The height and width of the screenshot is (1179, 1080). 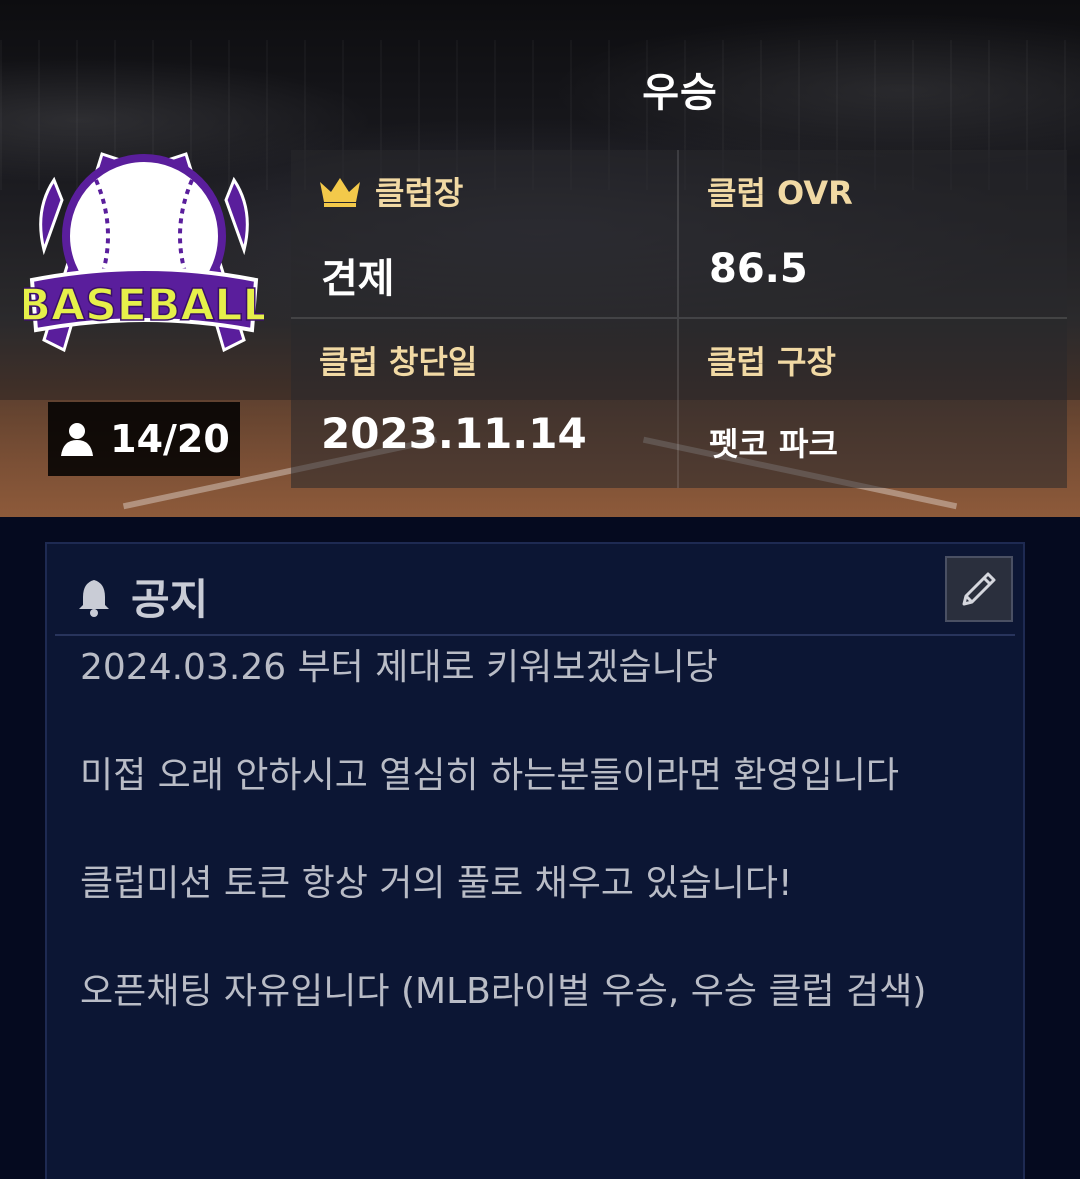 What do you see at coordinates (485, 403) in the screenshot?
I see `club-founded-cell: 클럽 창단일 2023.11.14` at bounding box center [485, 403].